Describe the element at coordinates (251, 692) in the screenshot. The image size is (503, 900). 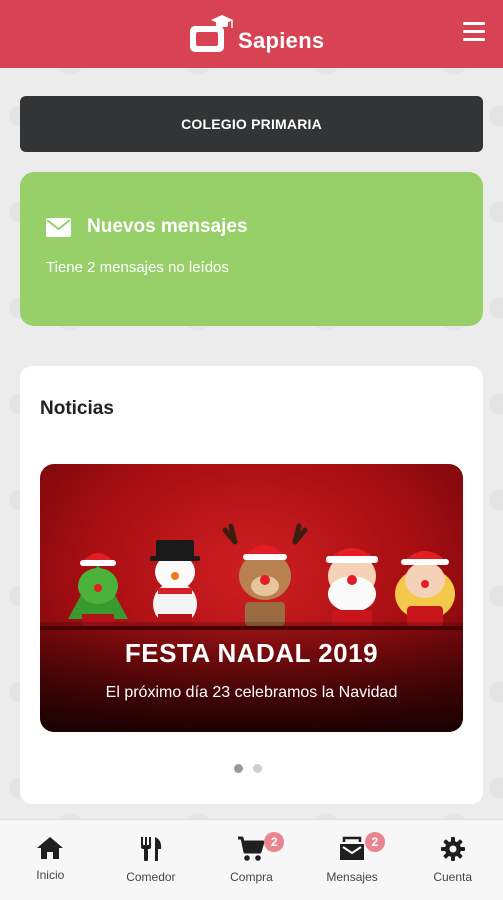
I see `slide-text: El próximo día 23 celebramos la Navidad` at that location.